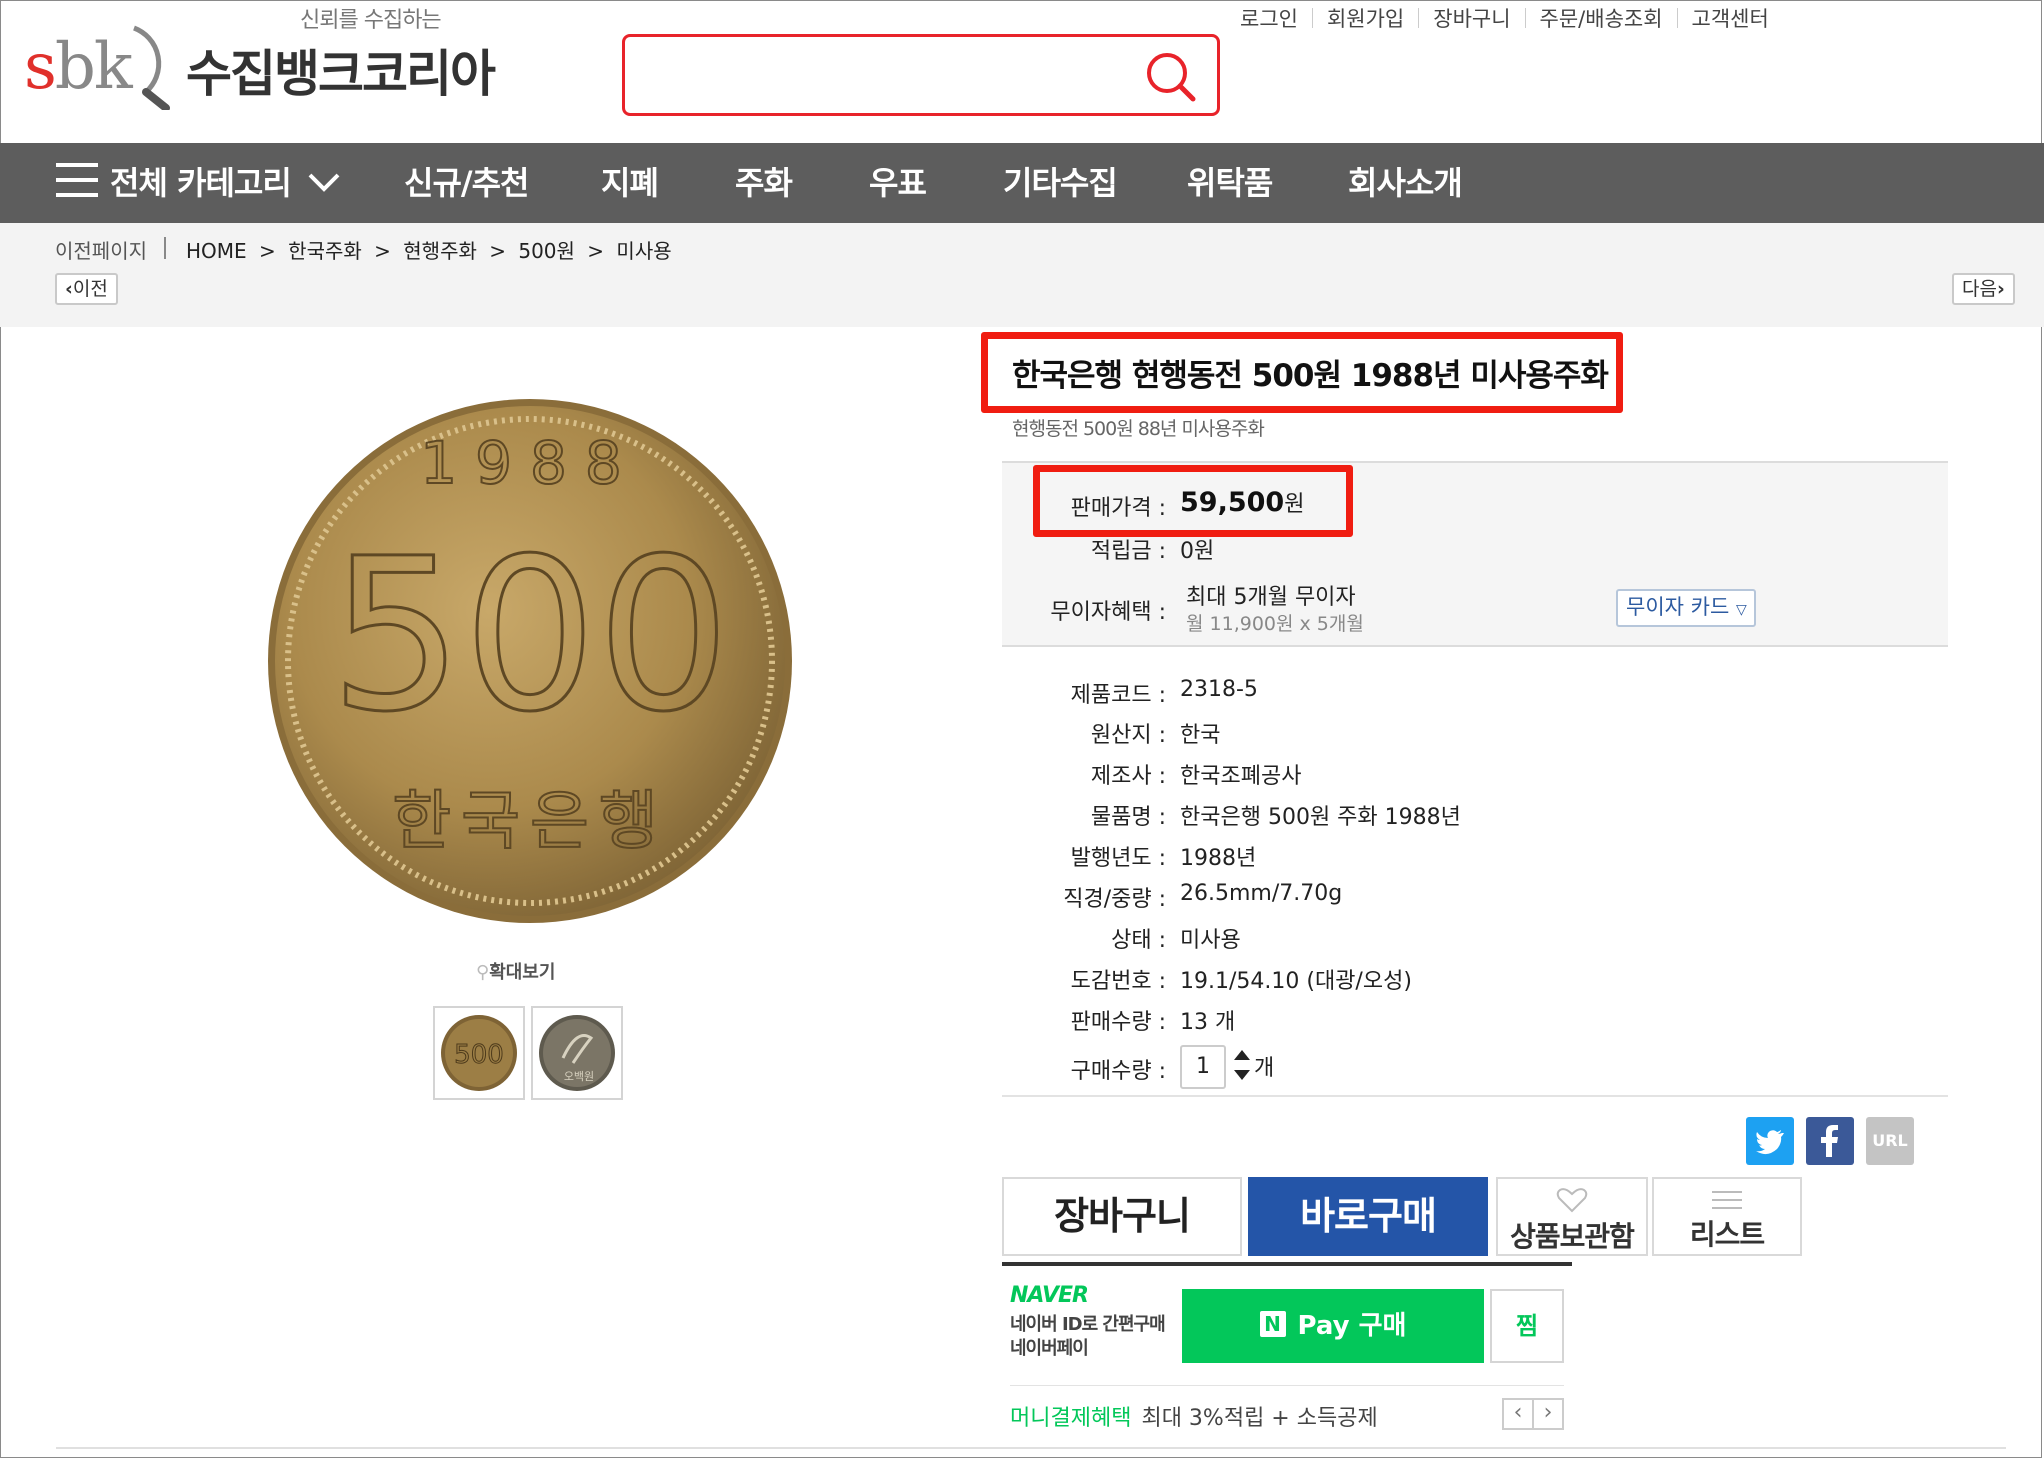 The height and width of the screenshot is (1460, 2044). Describe the element at coordinates (1242, 1066) in the screenshot. I see `quantity-stepper` at that location.